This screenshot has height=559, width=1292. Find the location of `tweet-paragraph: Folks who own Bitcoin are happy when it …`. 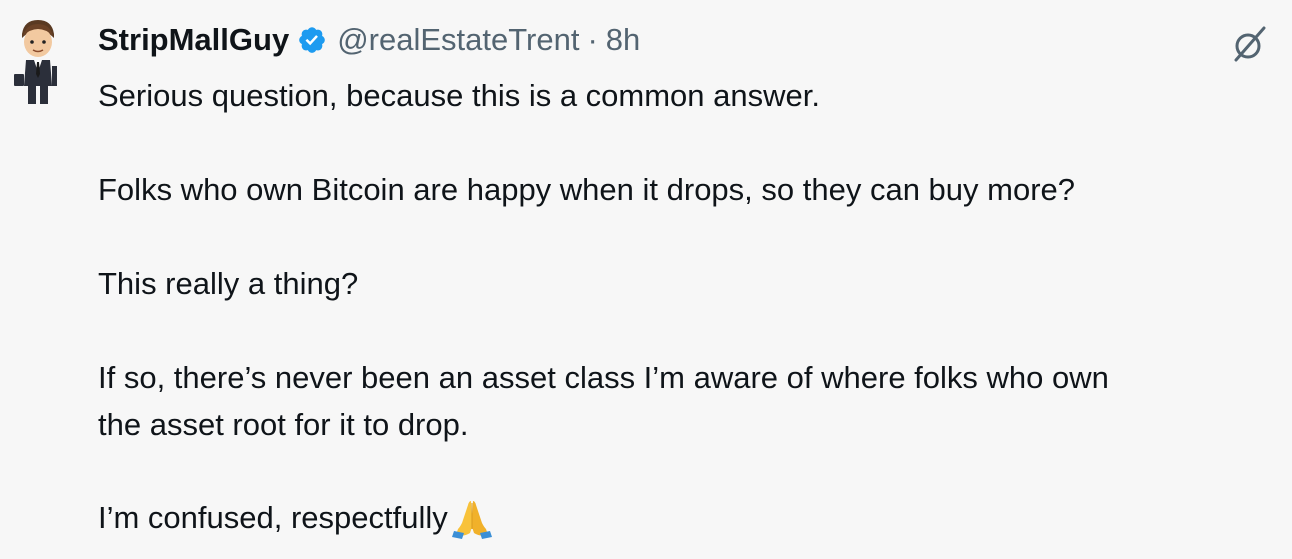

tweet-paragraph: Folks who own Bitcoin are happy when it … is located at coordinates (587, 189).